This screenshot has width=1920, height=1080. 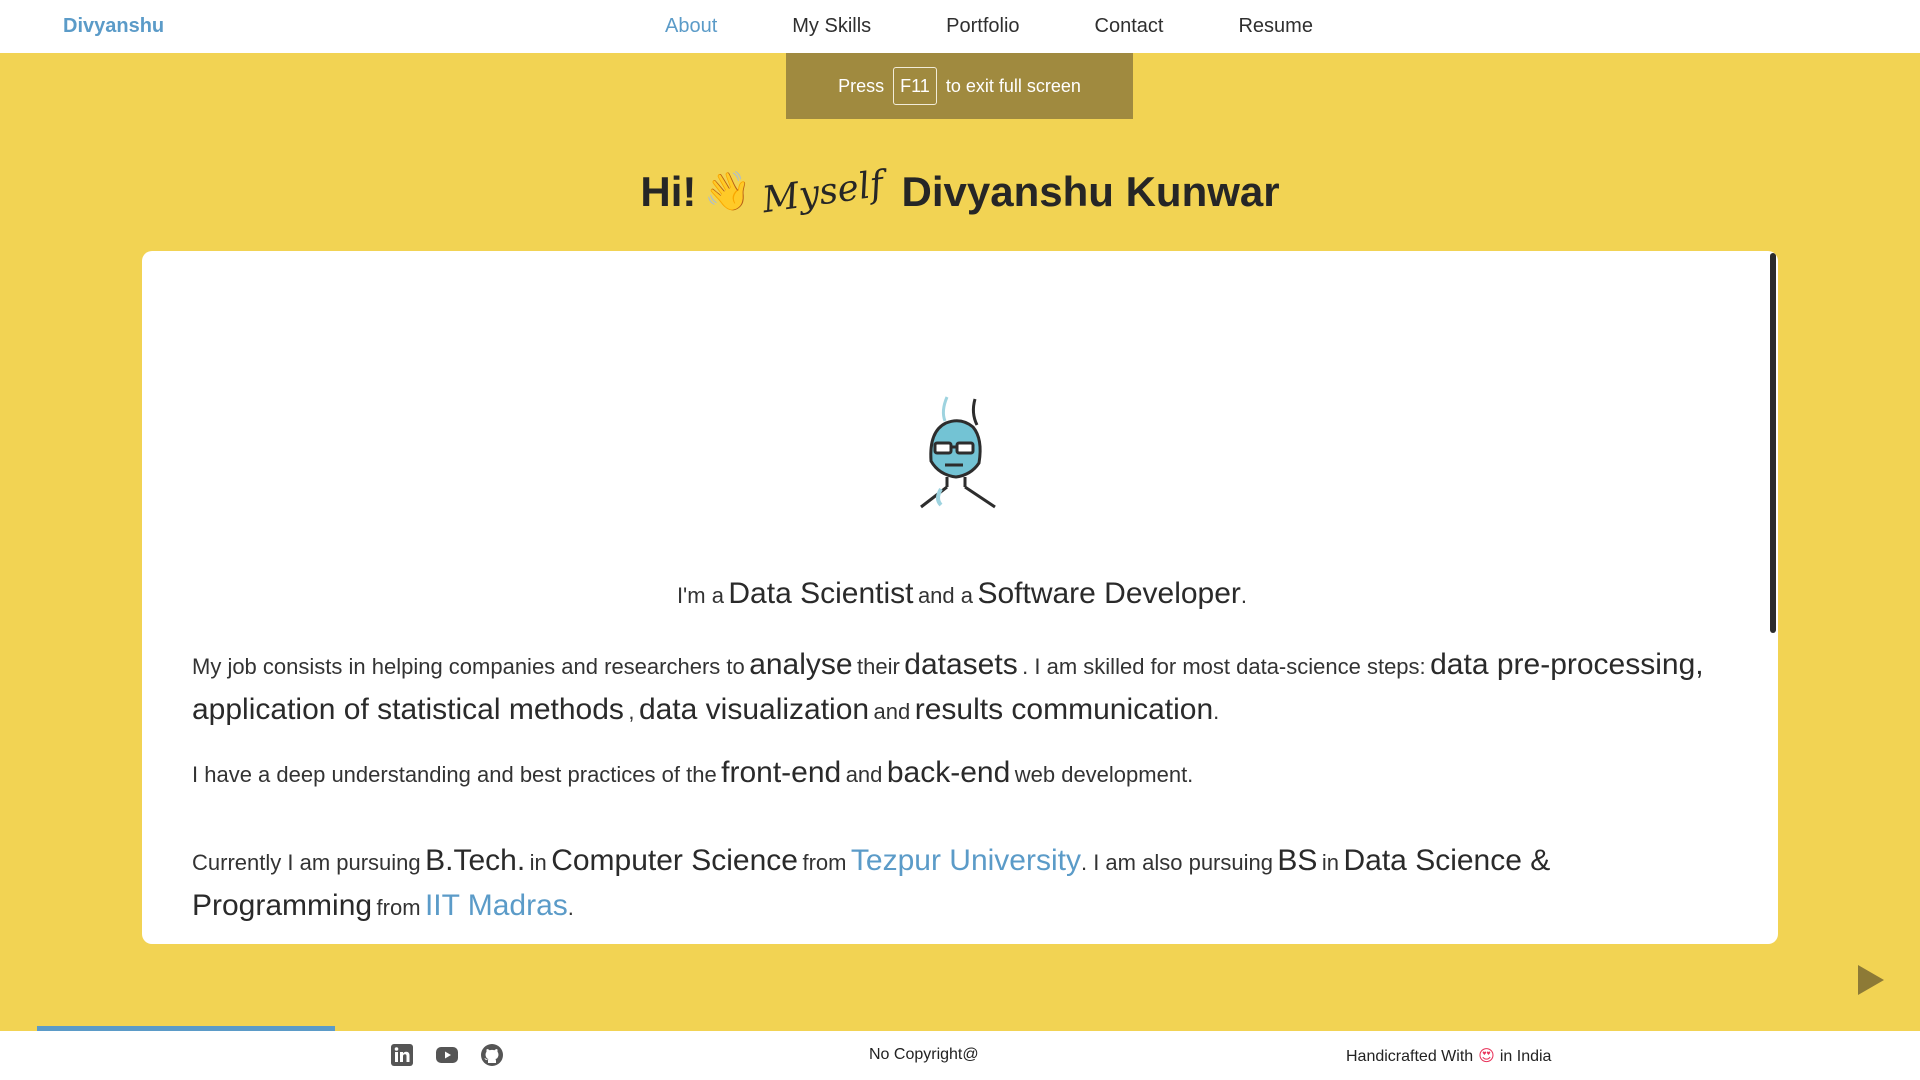 What do you see at coordinates (570, 907) in the screenshot?
I see `education-text: .` at bounding box center [570, 907].